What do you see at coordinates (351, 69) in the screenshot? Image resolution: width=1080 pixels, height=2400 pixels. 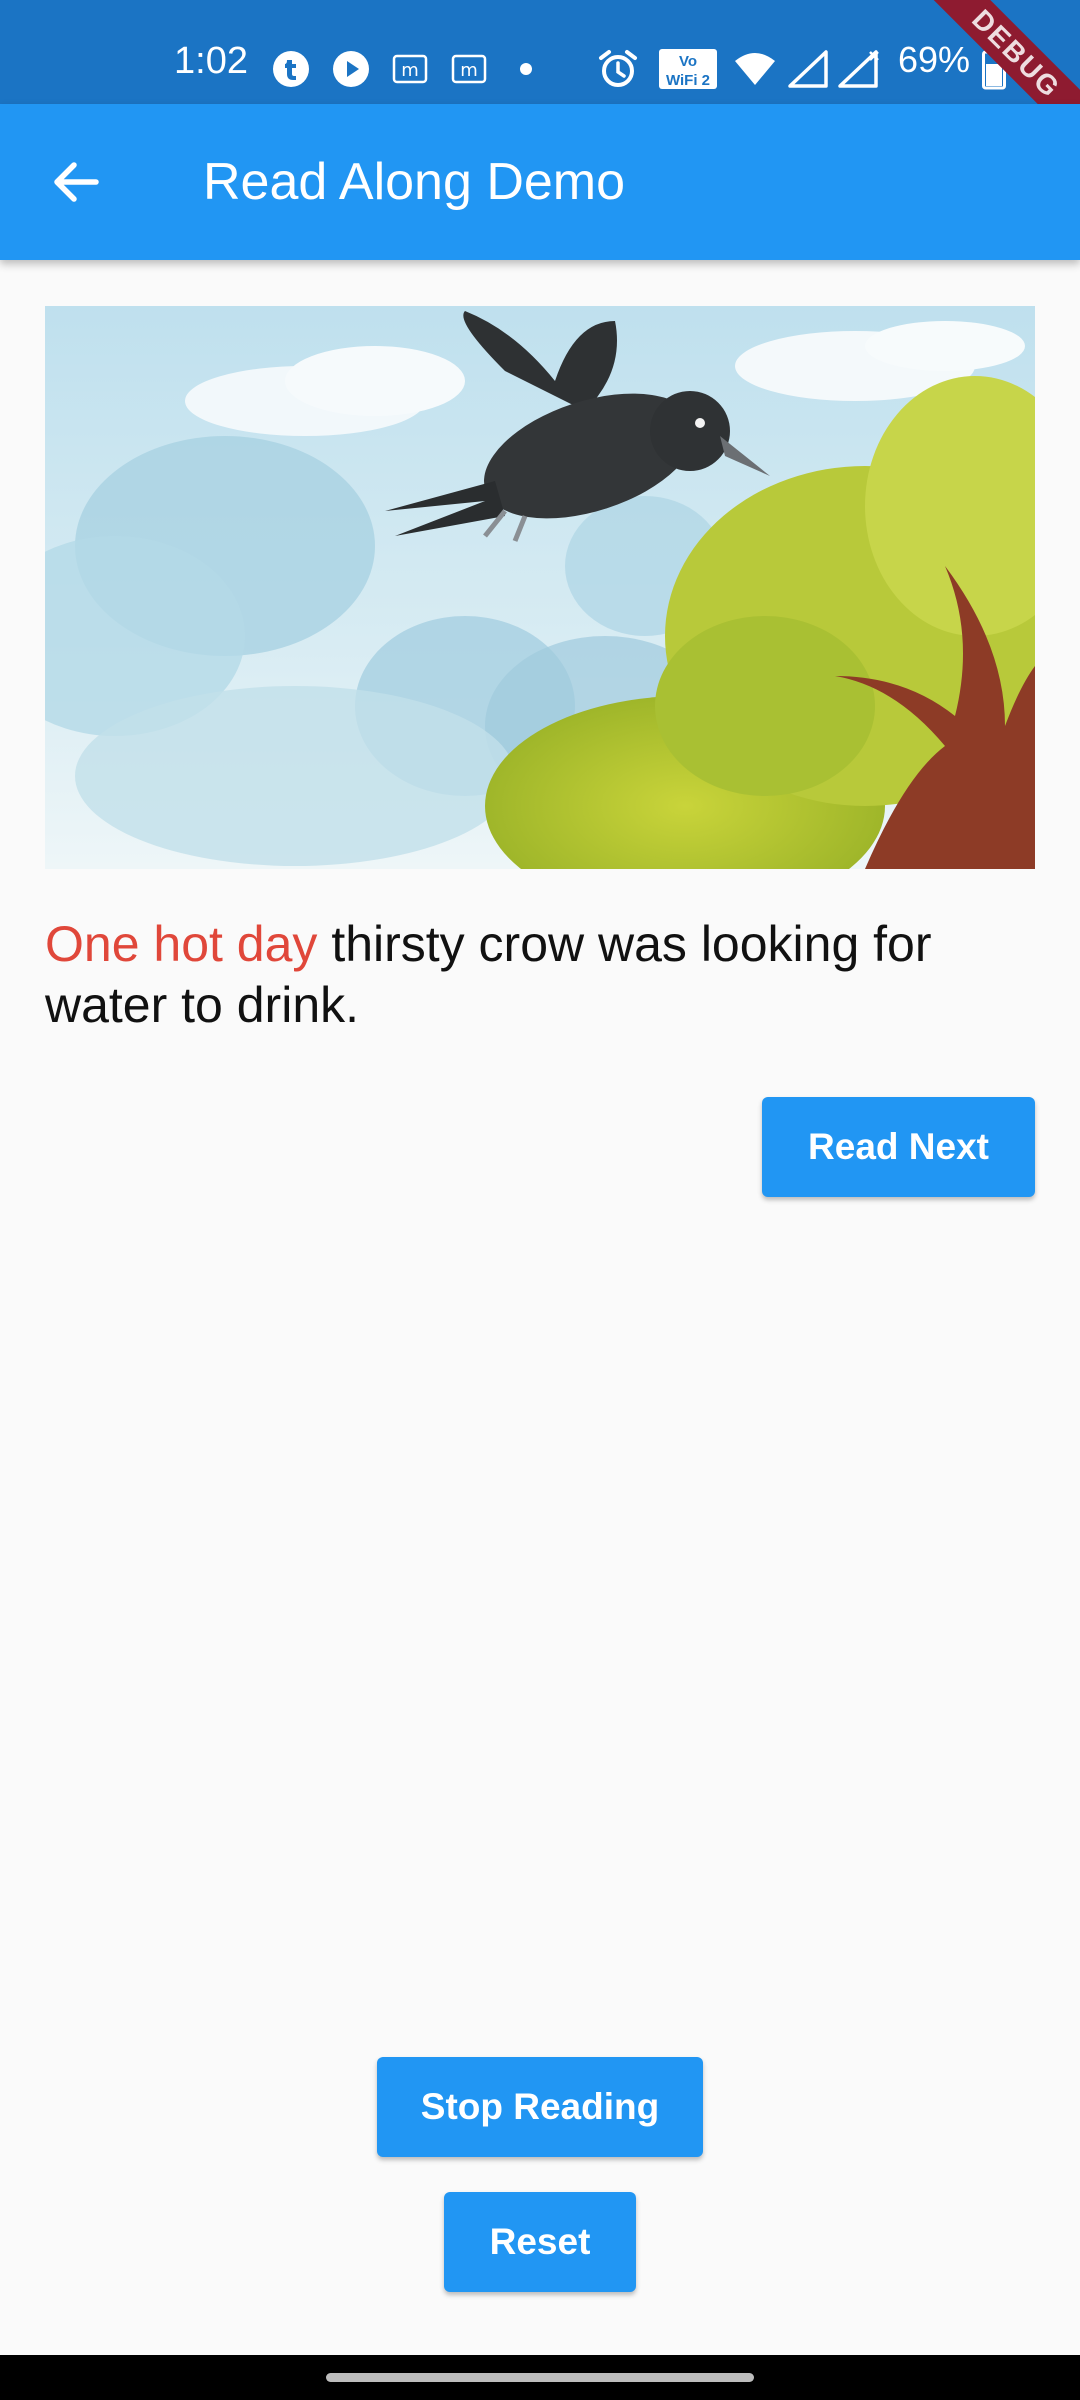 I see `play-icon` at bounding box center [351, 69].